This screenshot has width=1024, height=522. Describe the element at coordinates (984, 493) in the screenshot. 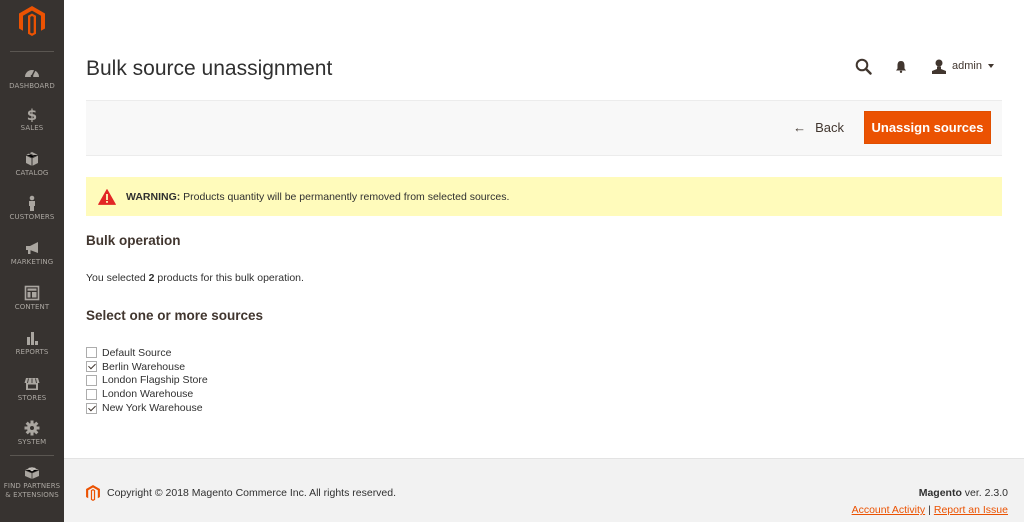

I see `version-text: ver. 2.3.0` at that location.